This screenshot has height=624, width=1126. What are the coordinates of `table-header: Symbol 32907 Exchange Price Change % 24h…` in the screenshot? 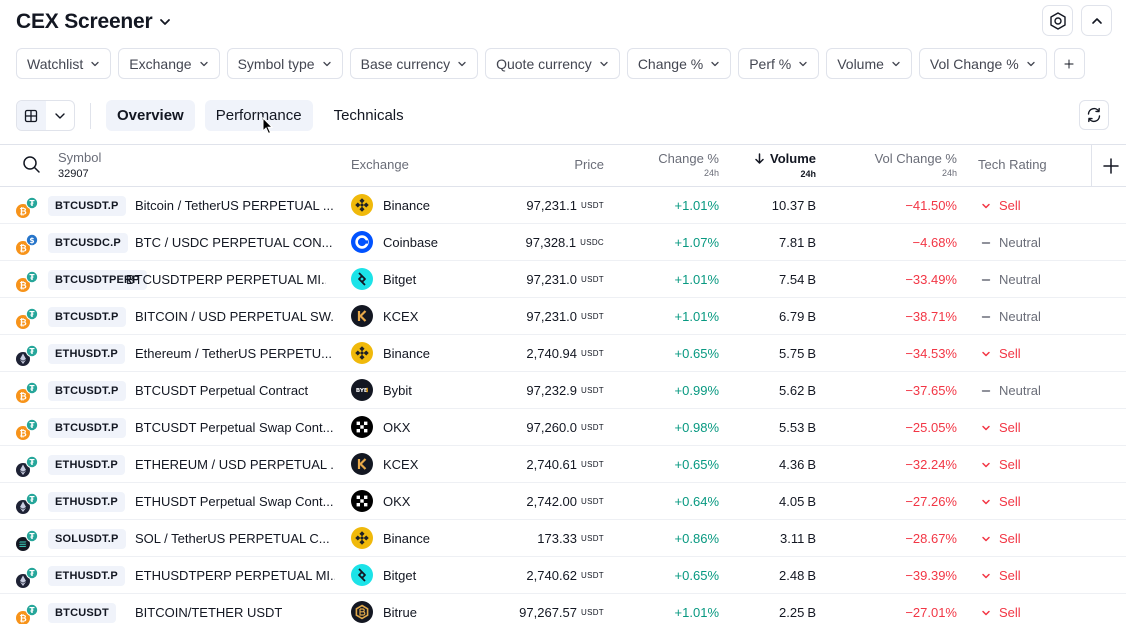 It's located at (563, 165).